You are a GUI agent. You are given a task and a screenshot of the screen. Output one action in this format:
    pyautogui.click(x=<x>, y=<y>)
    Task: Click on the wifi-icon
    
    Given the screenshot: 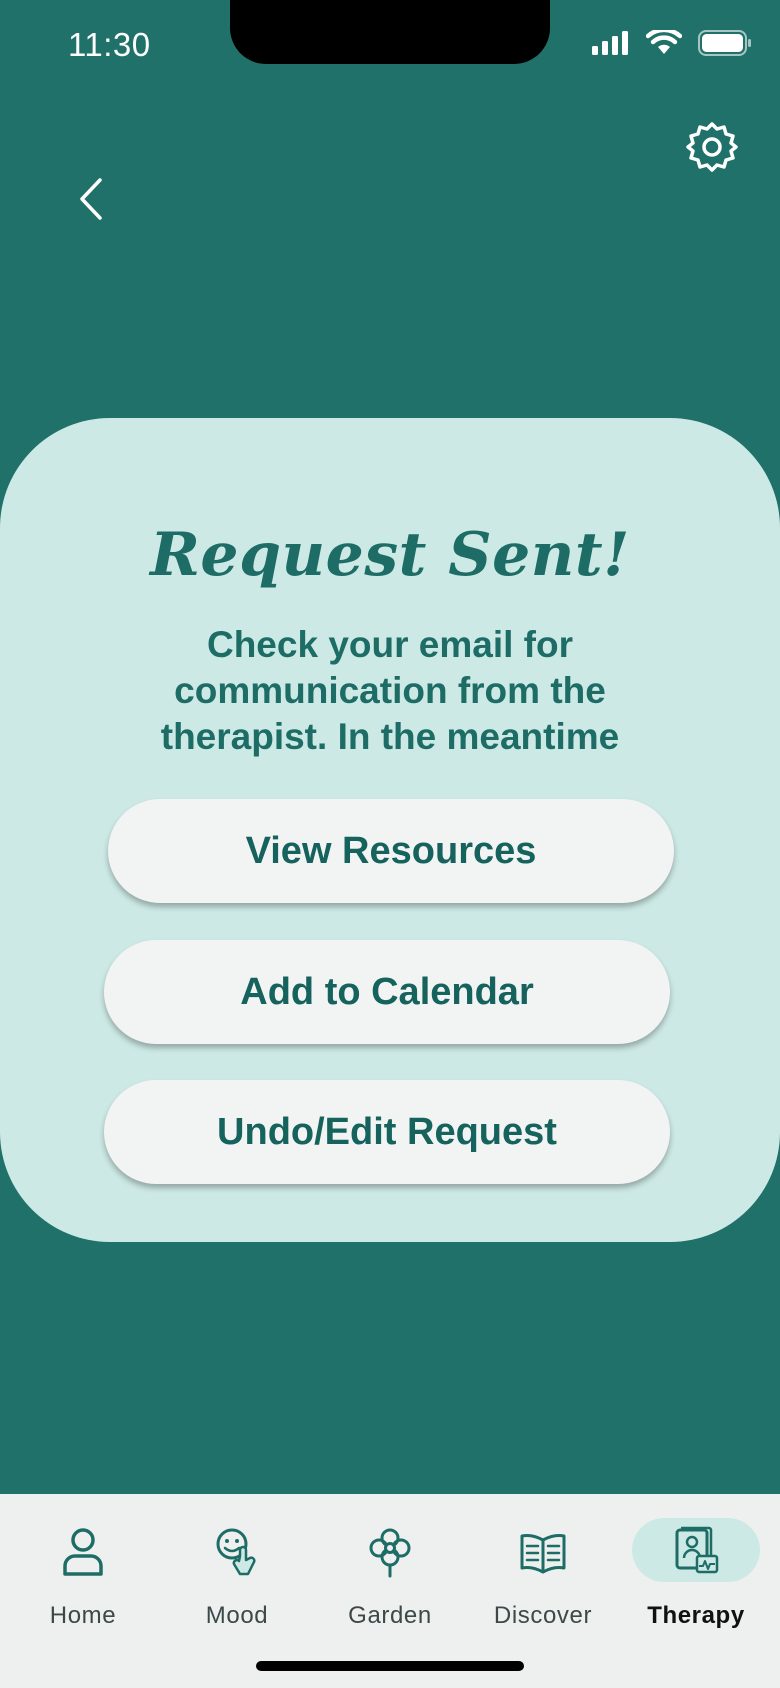 What is the action you would take?
    pyautogui.click(x=664, y=42)
    